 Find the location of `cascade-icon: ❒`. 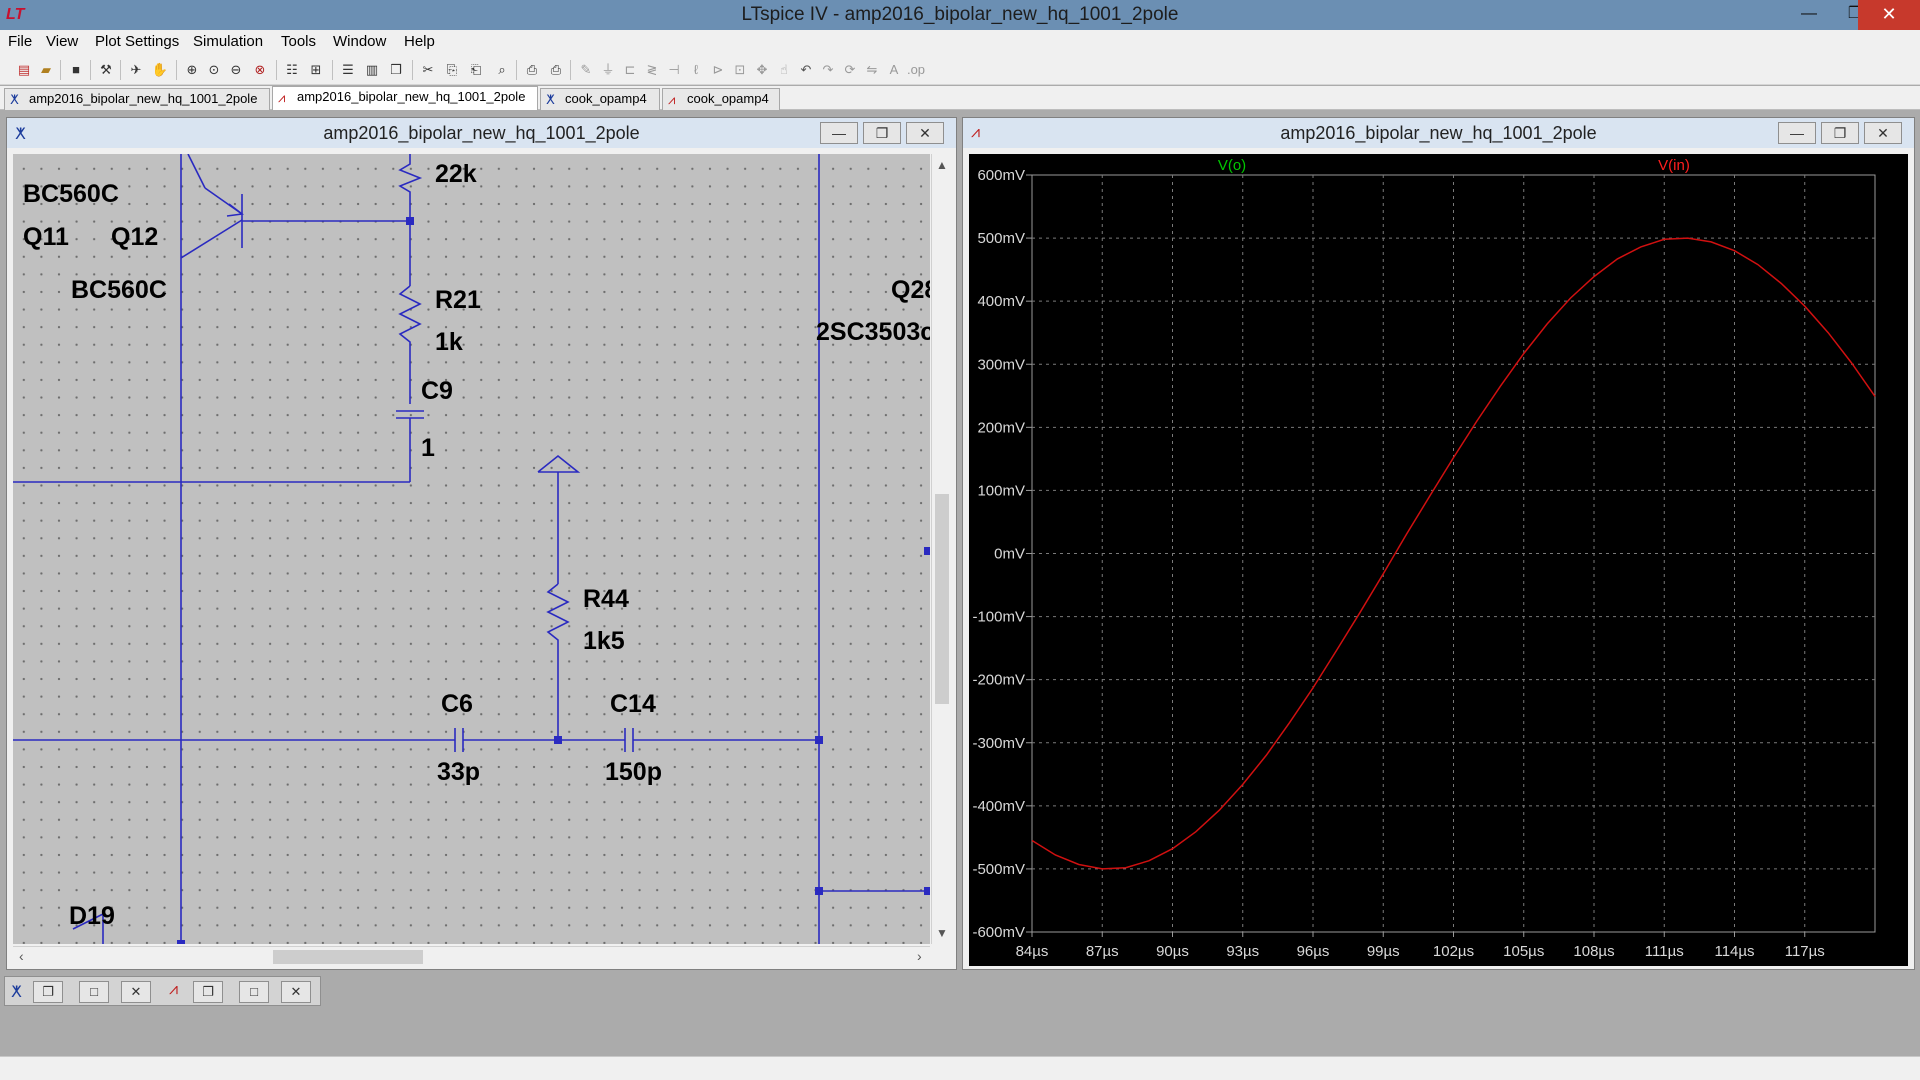

cascade-icon: ❒ is located at coordinates (396, 70).